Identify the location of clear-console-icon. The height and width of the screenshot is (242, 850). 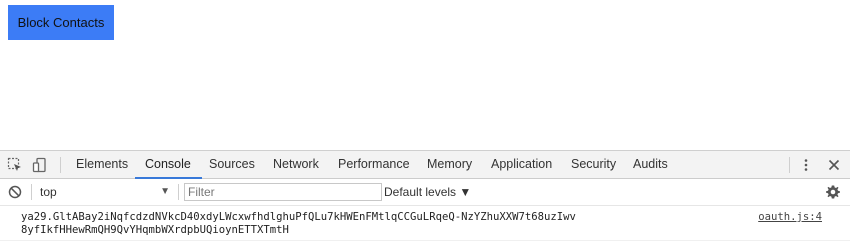
(15, 192).